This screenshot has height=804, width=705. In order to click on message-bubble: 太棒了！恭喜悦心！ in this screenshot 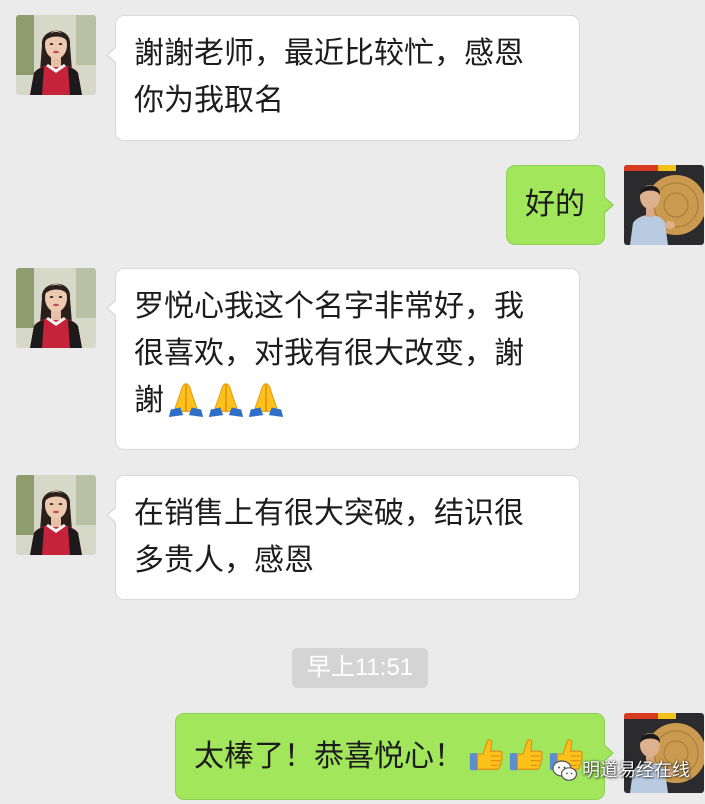, I will do `click(394, 756)`.